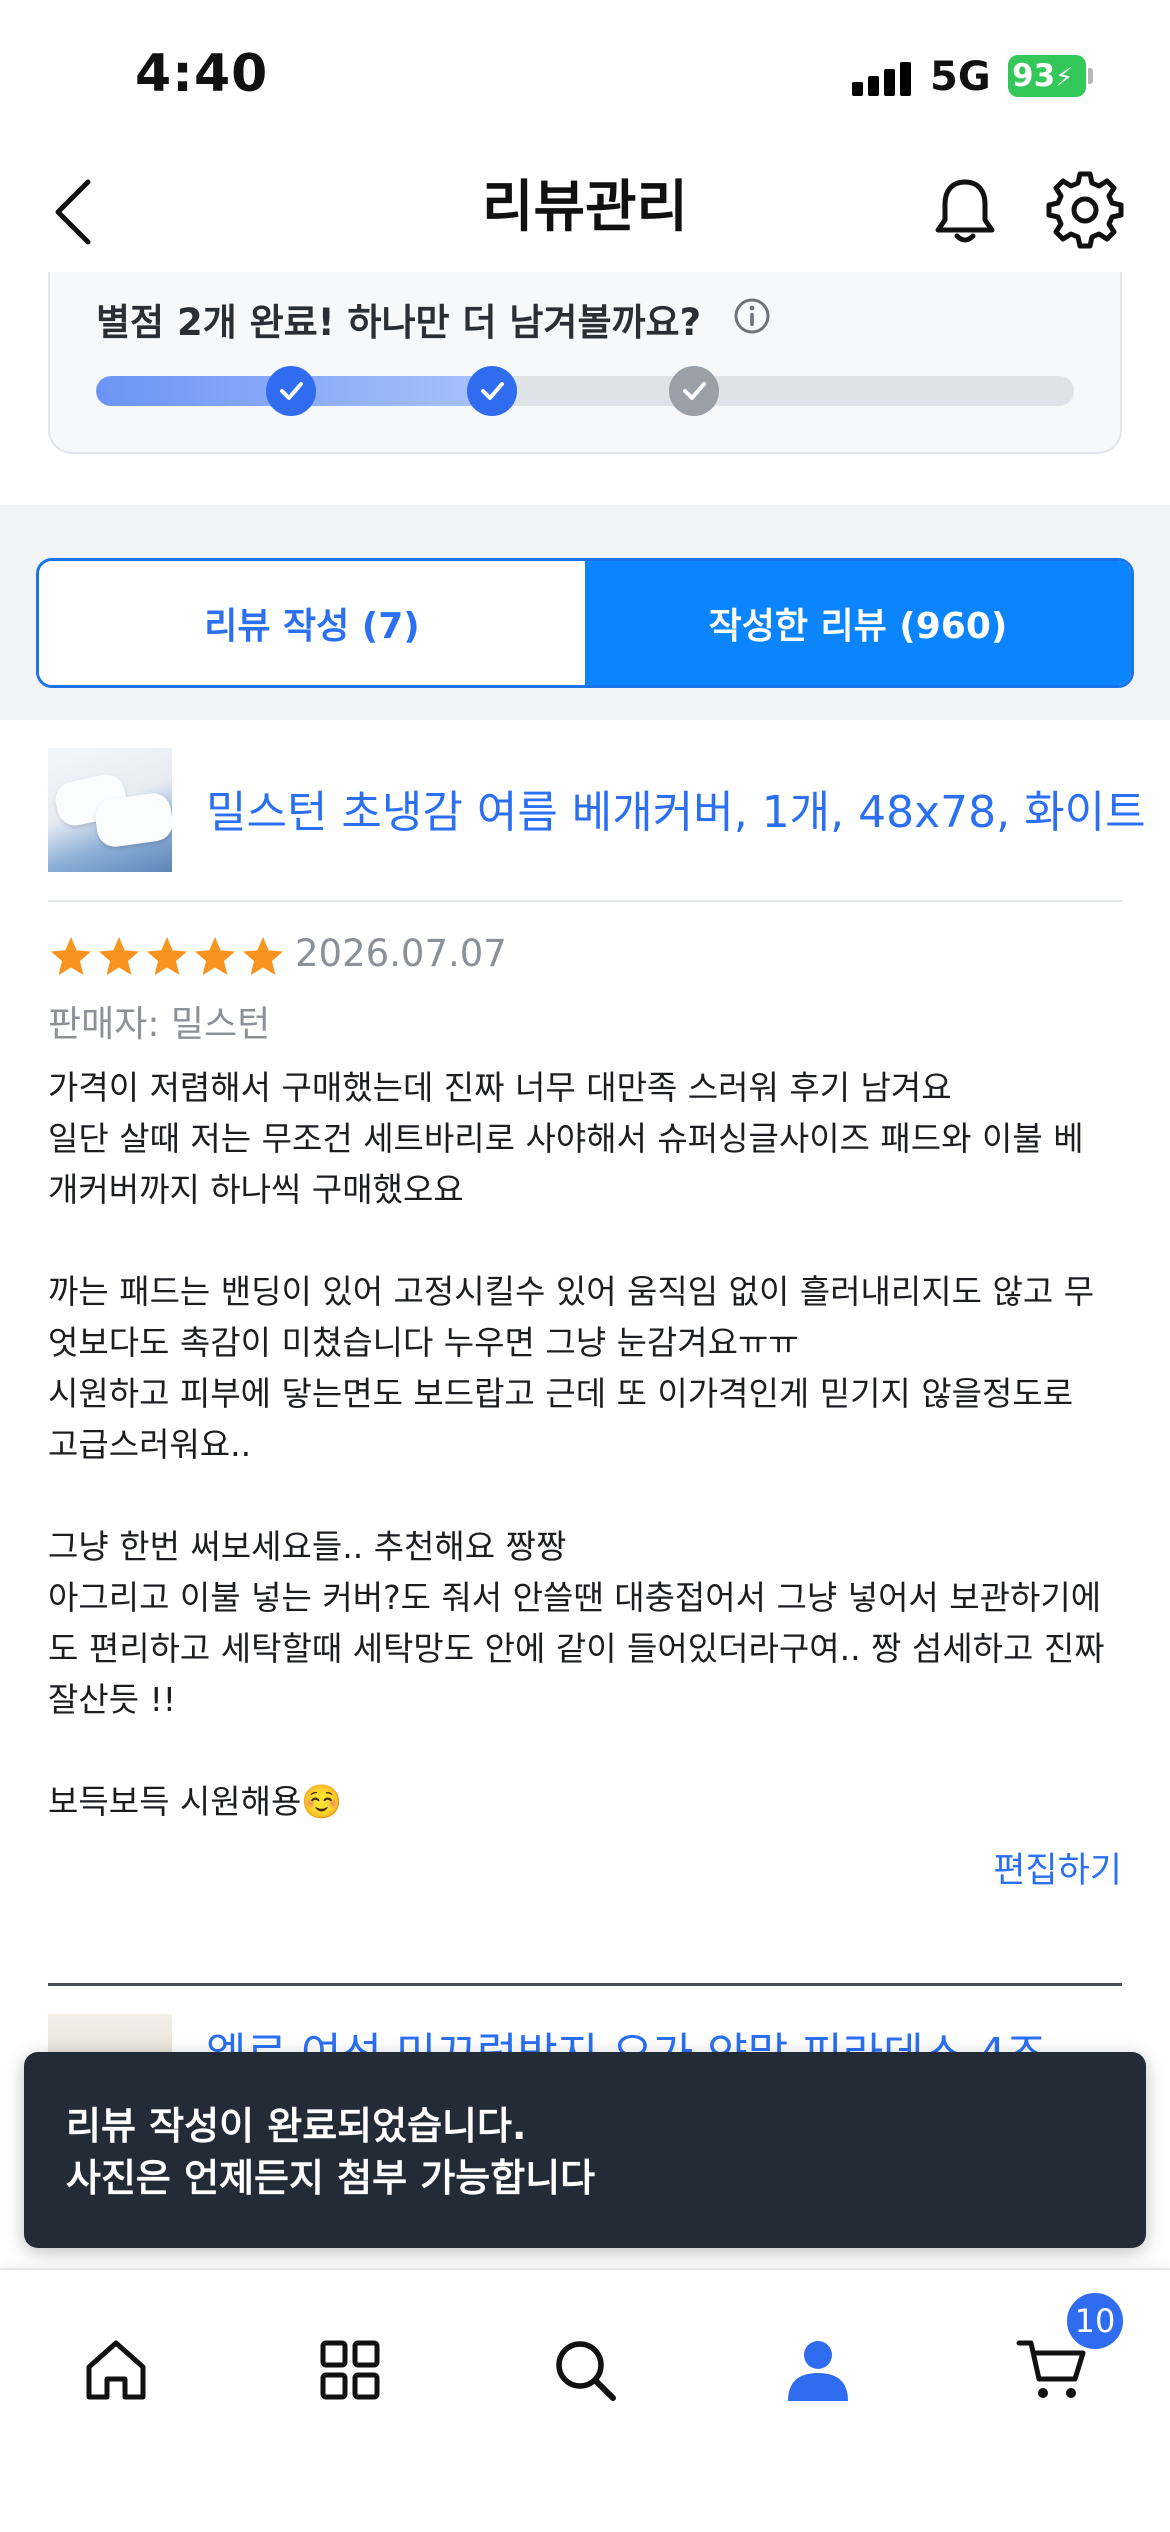 This screenshot has width=1170, height=2532. I want to click on product-thumbnail, so click(110, 810).